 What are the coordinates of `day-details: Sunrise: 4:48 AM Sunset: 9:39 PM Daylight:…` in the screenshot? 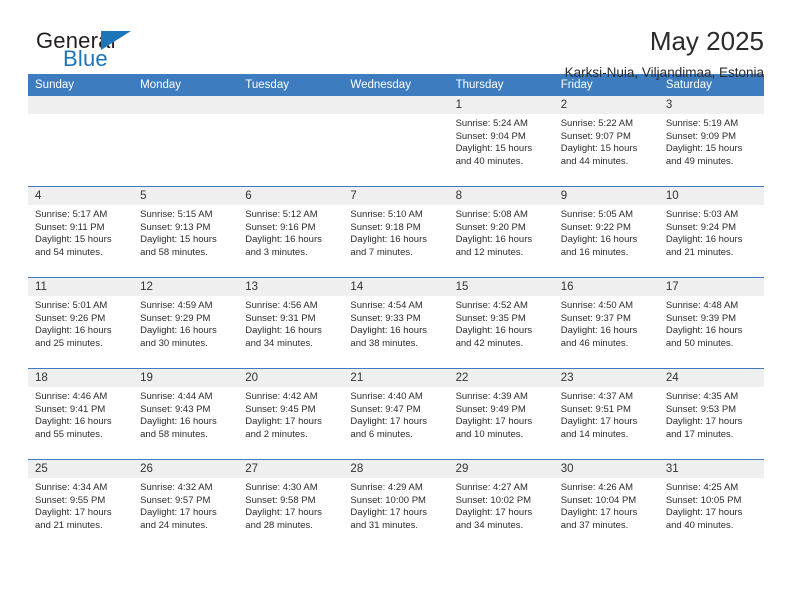 It's located at (711, 323).